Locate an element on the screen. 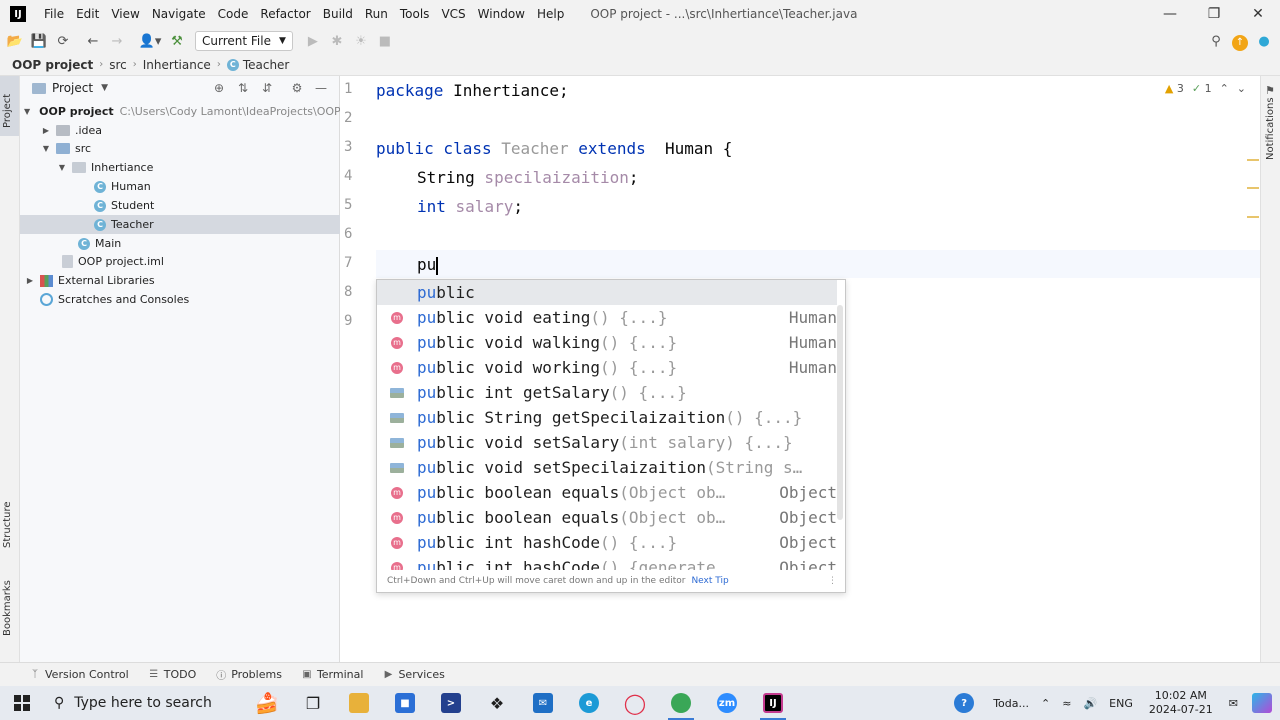 This screenshot has width=1280, height=720. volume-icon: 🔊 is located at coordinates (1090, 703).